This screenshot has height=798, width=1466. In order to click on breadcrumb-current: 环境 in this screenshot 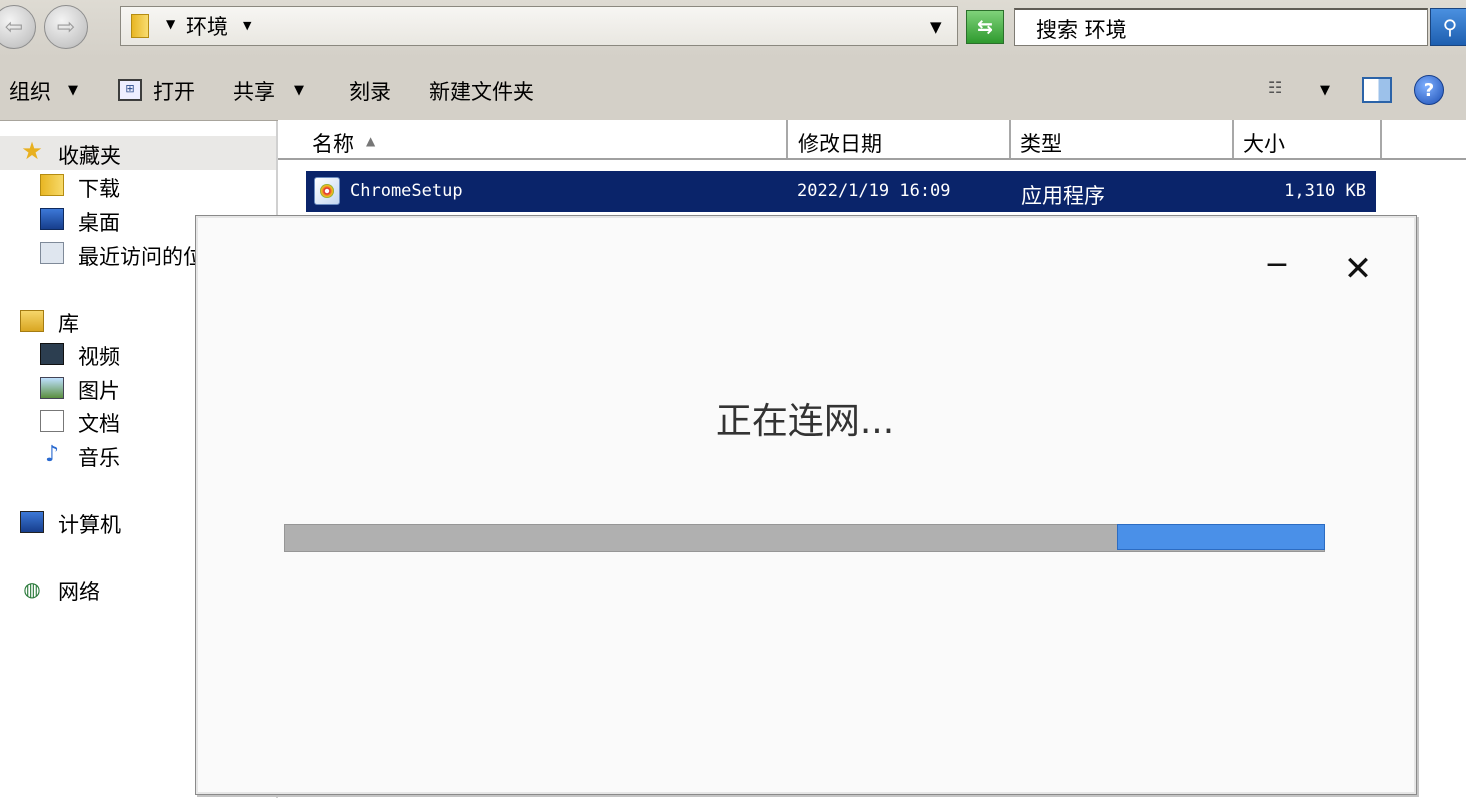, I will do `click(207, 26)`.